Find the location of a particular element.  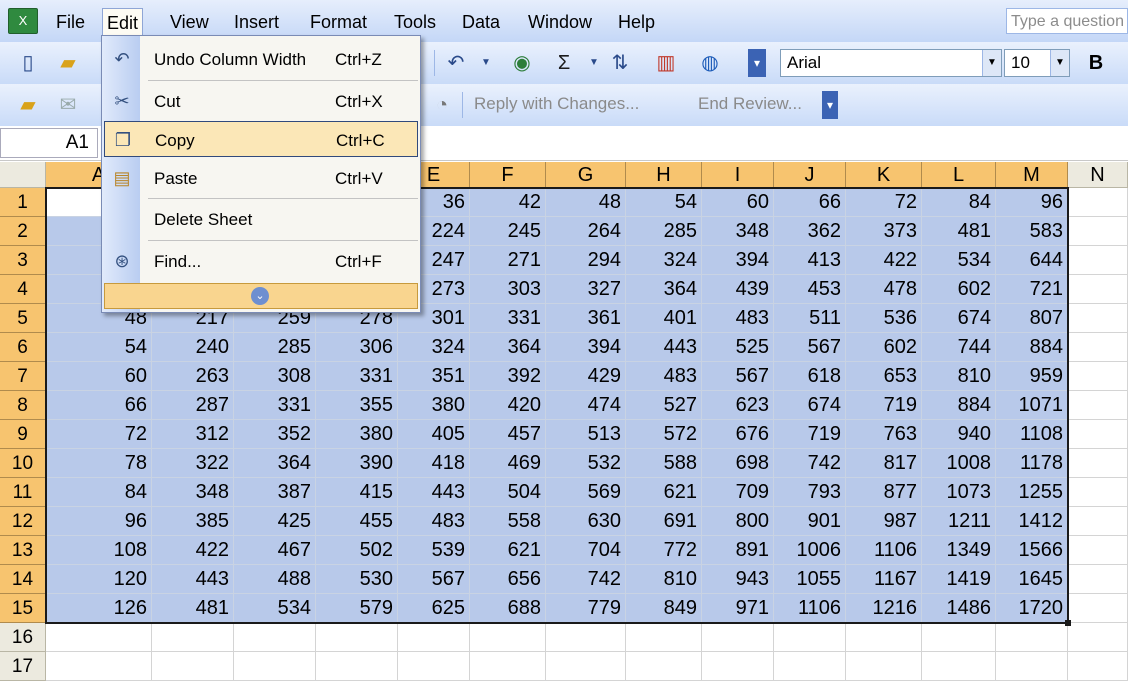

table-cell: 579 is located at coordinates (357, 608).